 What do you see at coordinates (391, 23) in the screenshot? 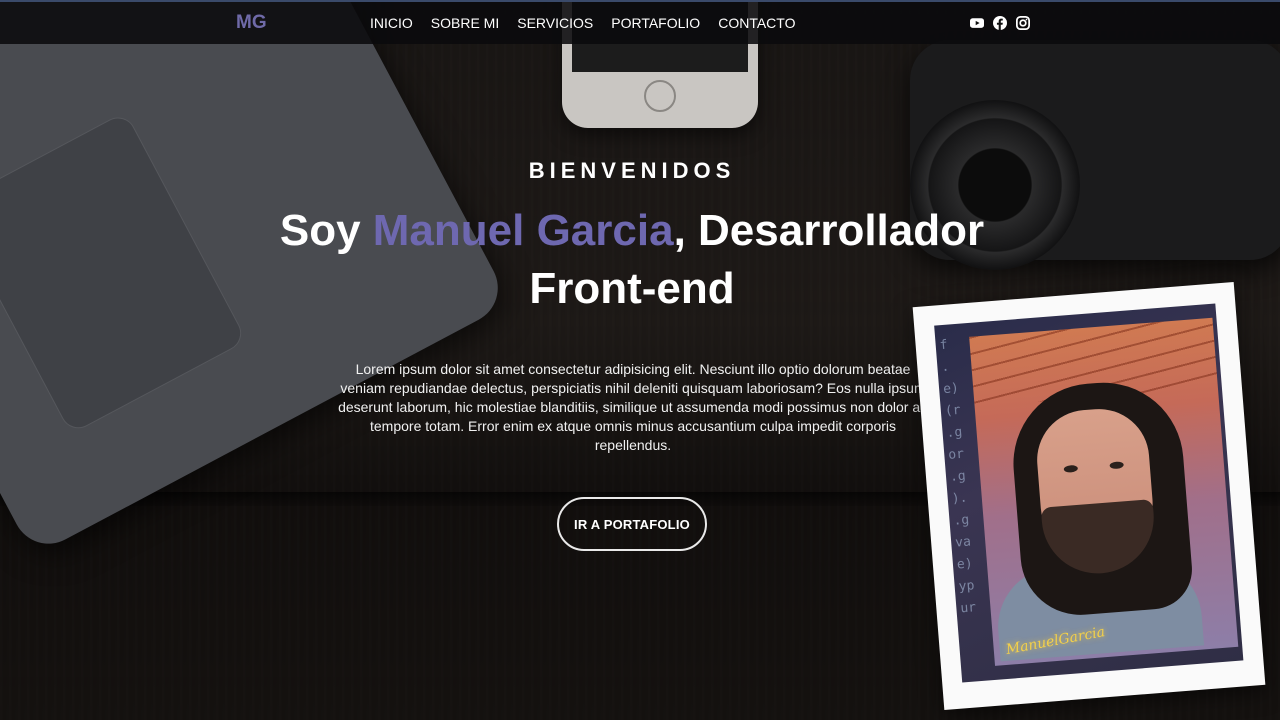
I see `nav-link-inicio: INICIO` at bounding box center [391, 23].